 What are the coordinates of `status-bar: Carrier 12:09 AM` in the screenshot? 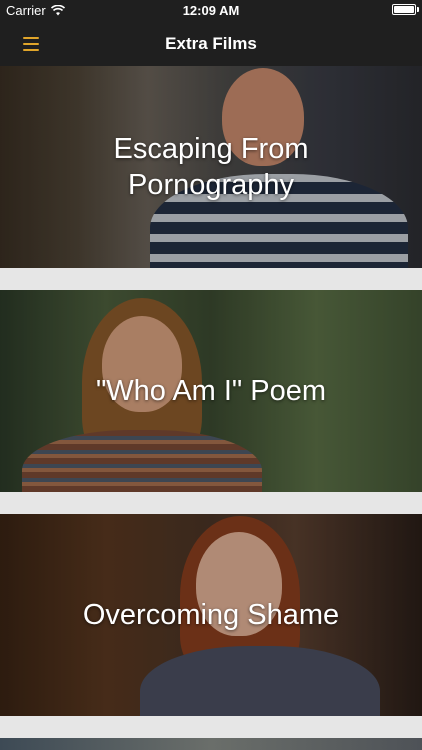 It's located at (211, 11).